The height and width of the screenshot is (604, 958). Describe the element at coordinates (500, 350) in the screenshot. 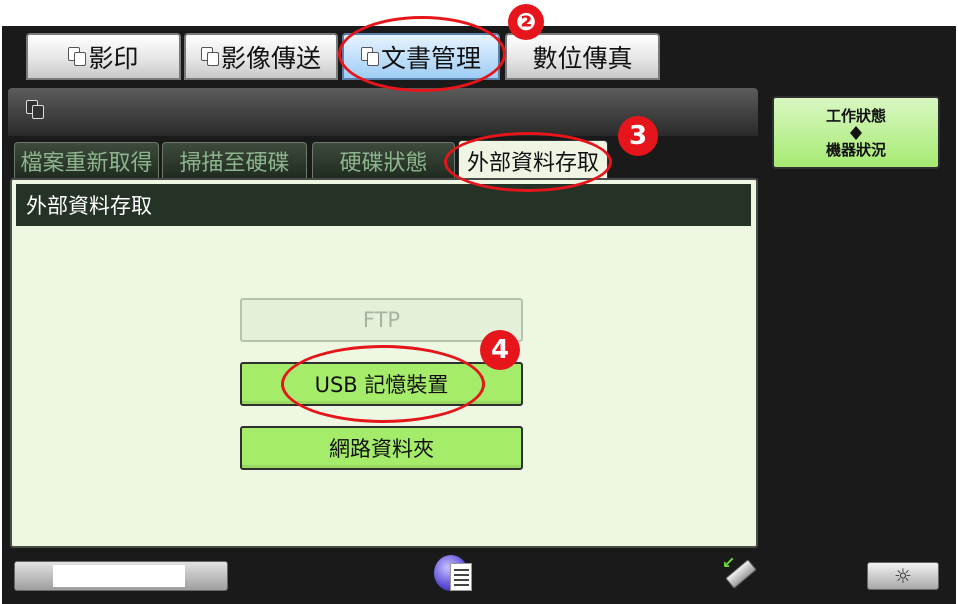

I see `step-badge-4: 4` at that location.